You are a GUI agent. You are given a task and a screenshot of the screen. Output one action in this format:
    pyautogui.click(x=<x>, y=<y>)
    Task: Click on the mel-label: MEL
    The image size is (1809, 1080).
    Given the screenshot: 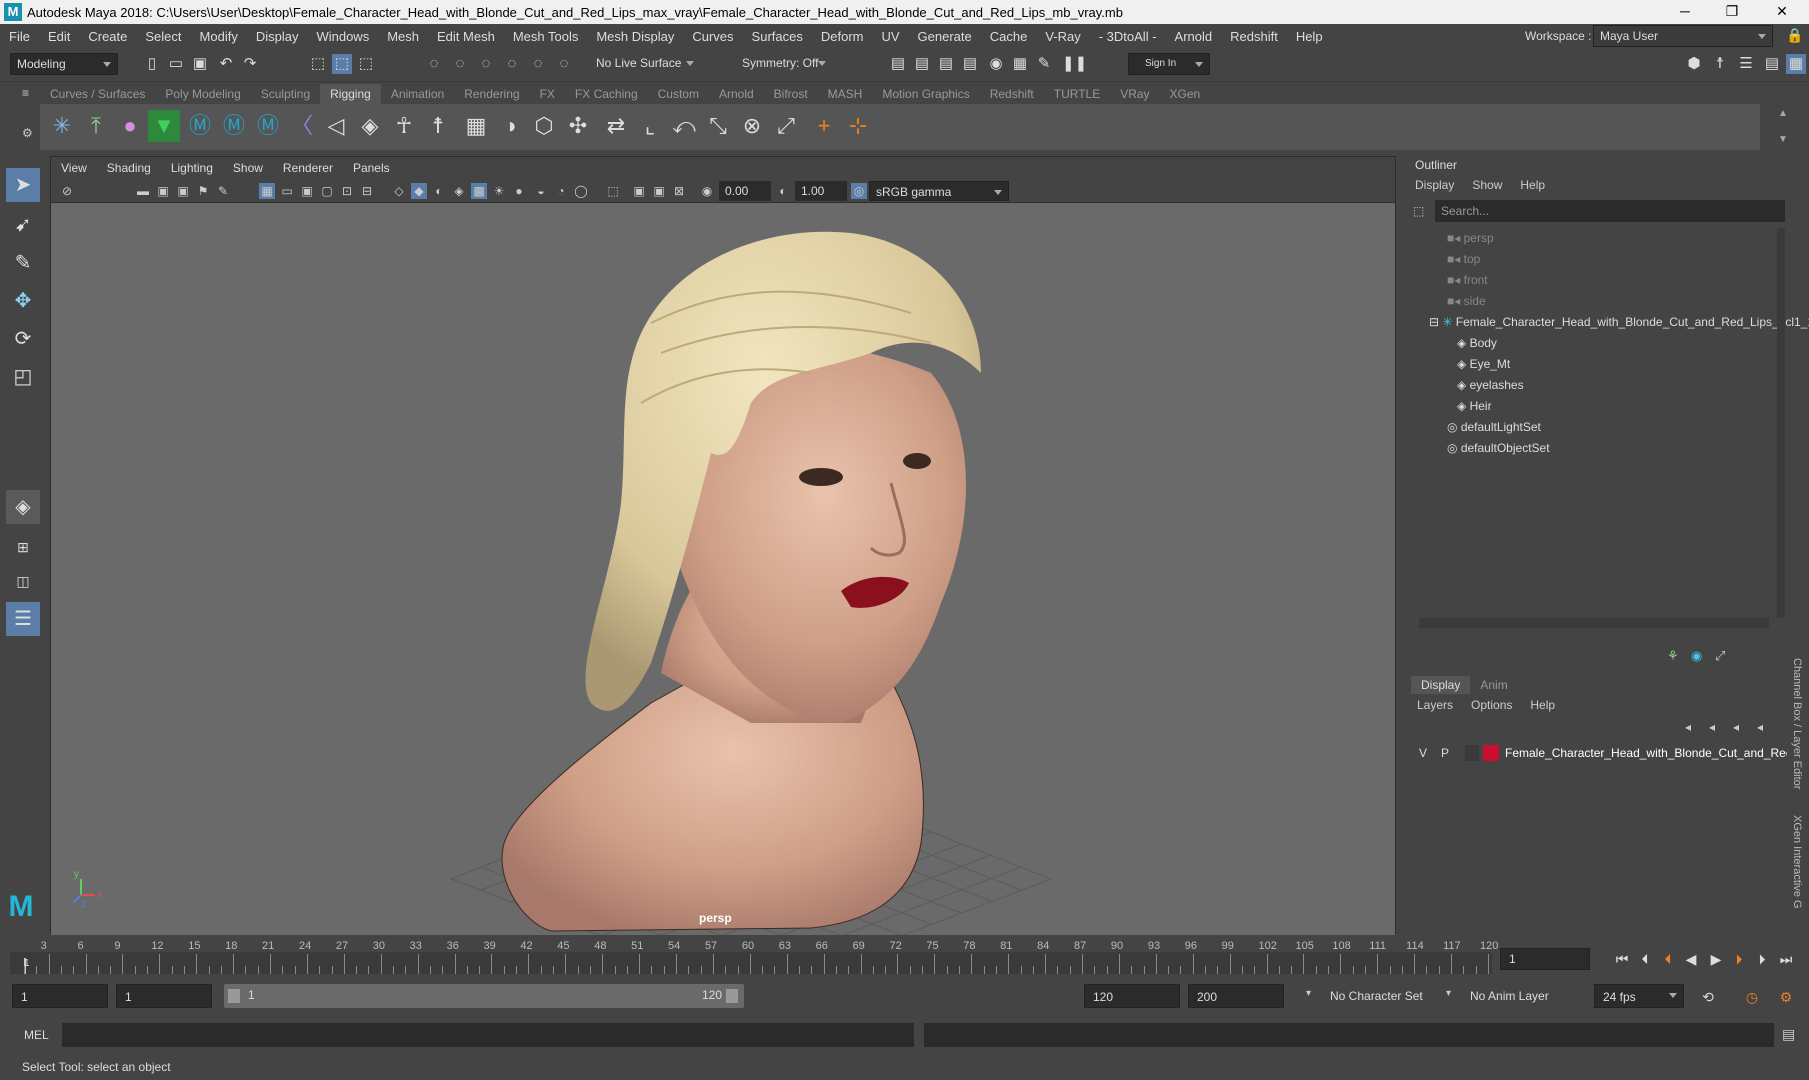 What is the action you would take?
    pyautogui.click(x=36, y=1035)
    